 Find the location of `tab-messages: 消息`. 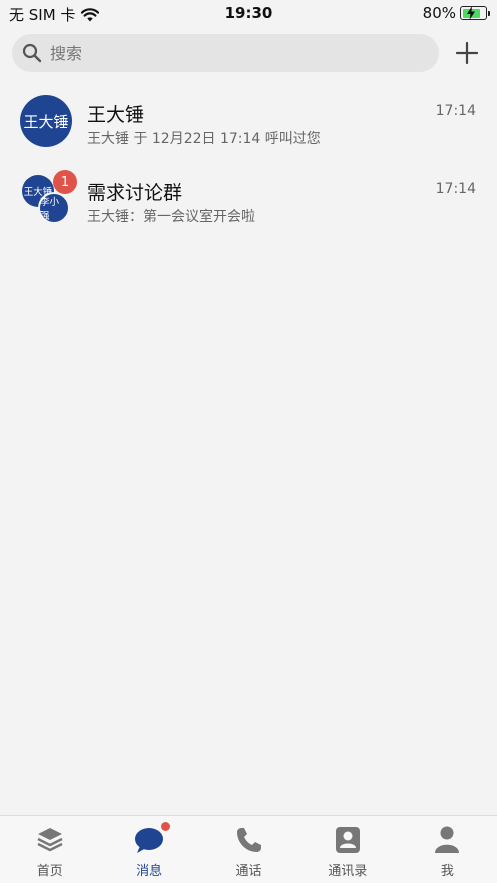

tab-messages: 消息 is located at coordinates (148, 849).